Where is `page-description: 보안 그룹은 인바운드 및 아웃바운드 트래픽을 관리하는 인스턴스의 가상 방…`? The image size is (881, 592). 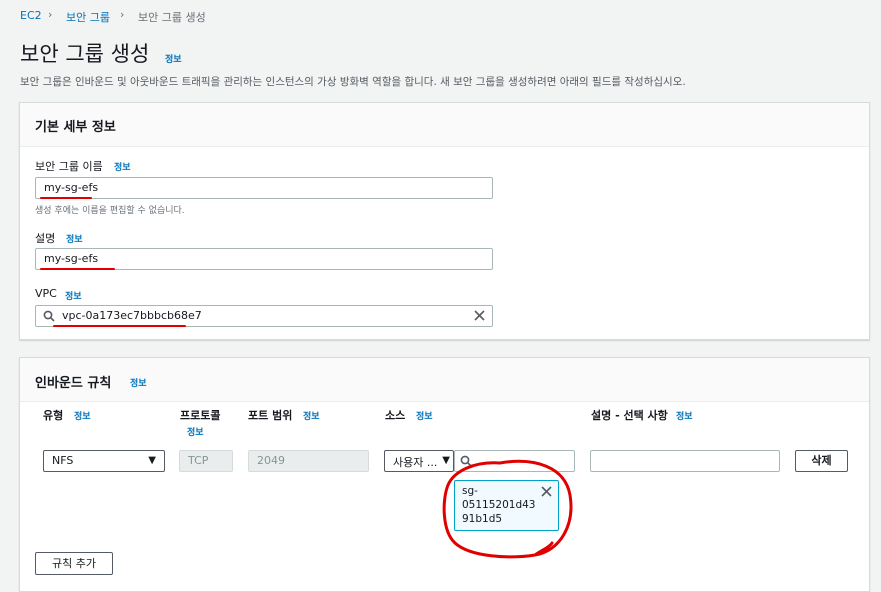 page-description: 보안 그룹은 인바운드 및 아웃바운드 트래픽을 관리하는 인스턴스의 가상 방… is located at coordinates (353, 82).